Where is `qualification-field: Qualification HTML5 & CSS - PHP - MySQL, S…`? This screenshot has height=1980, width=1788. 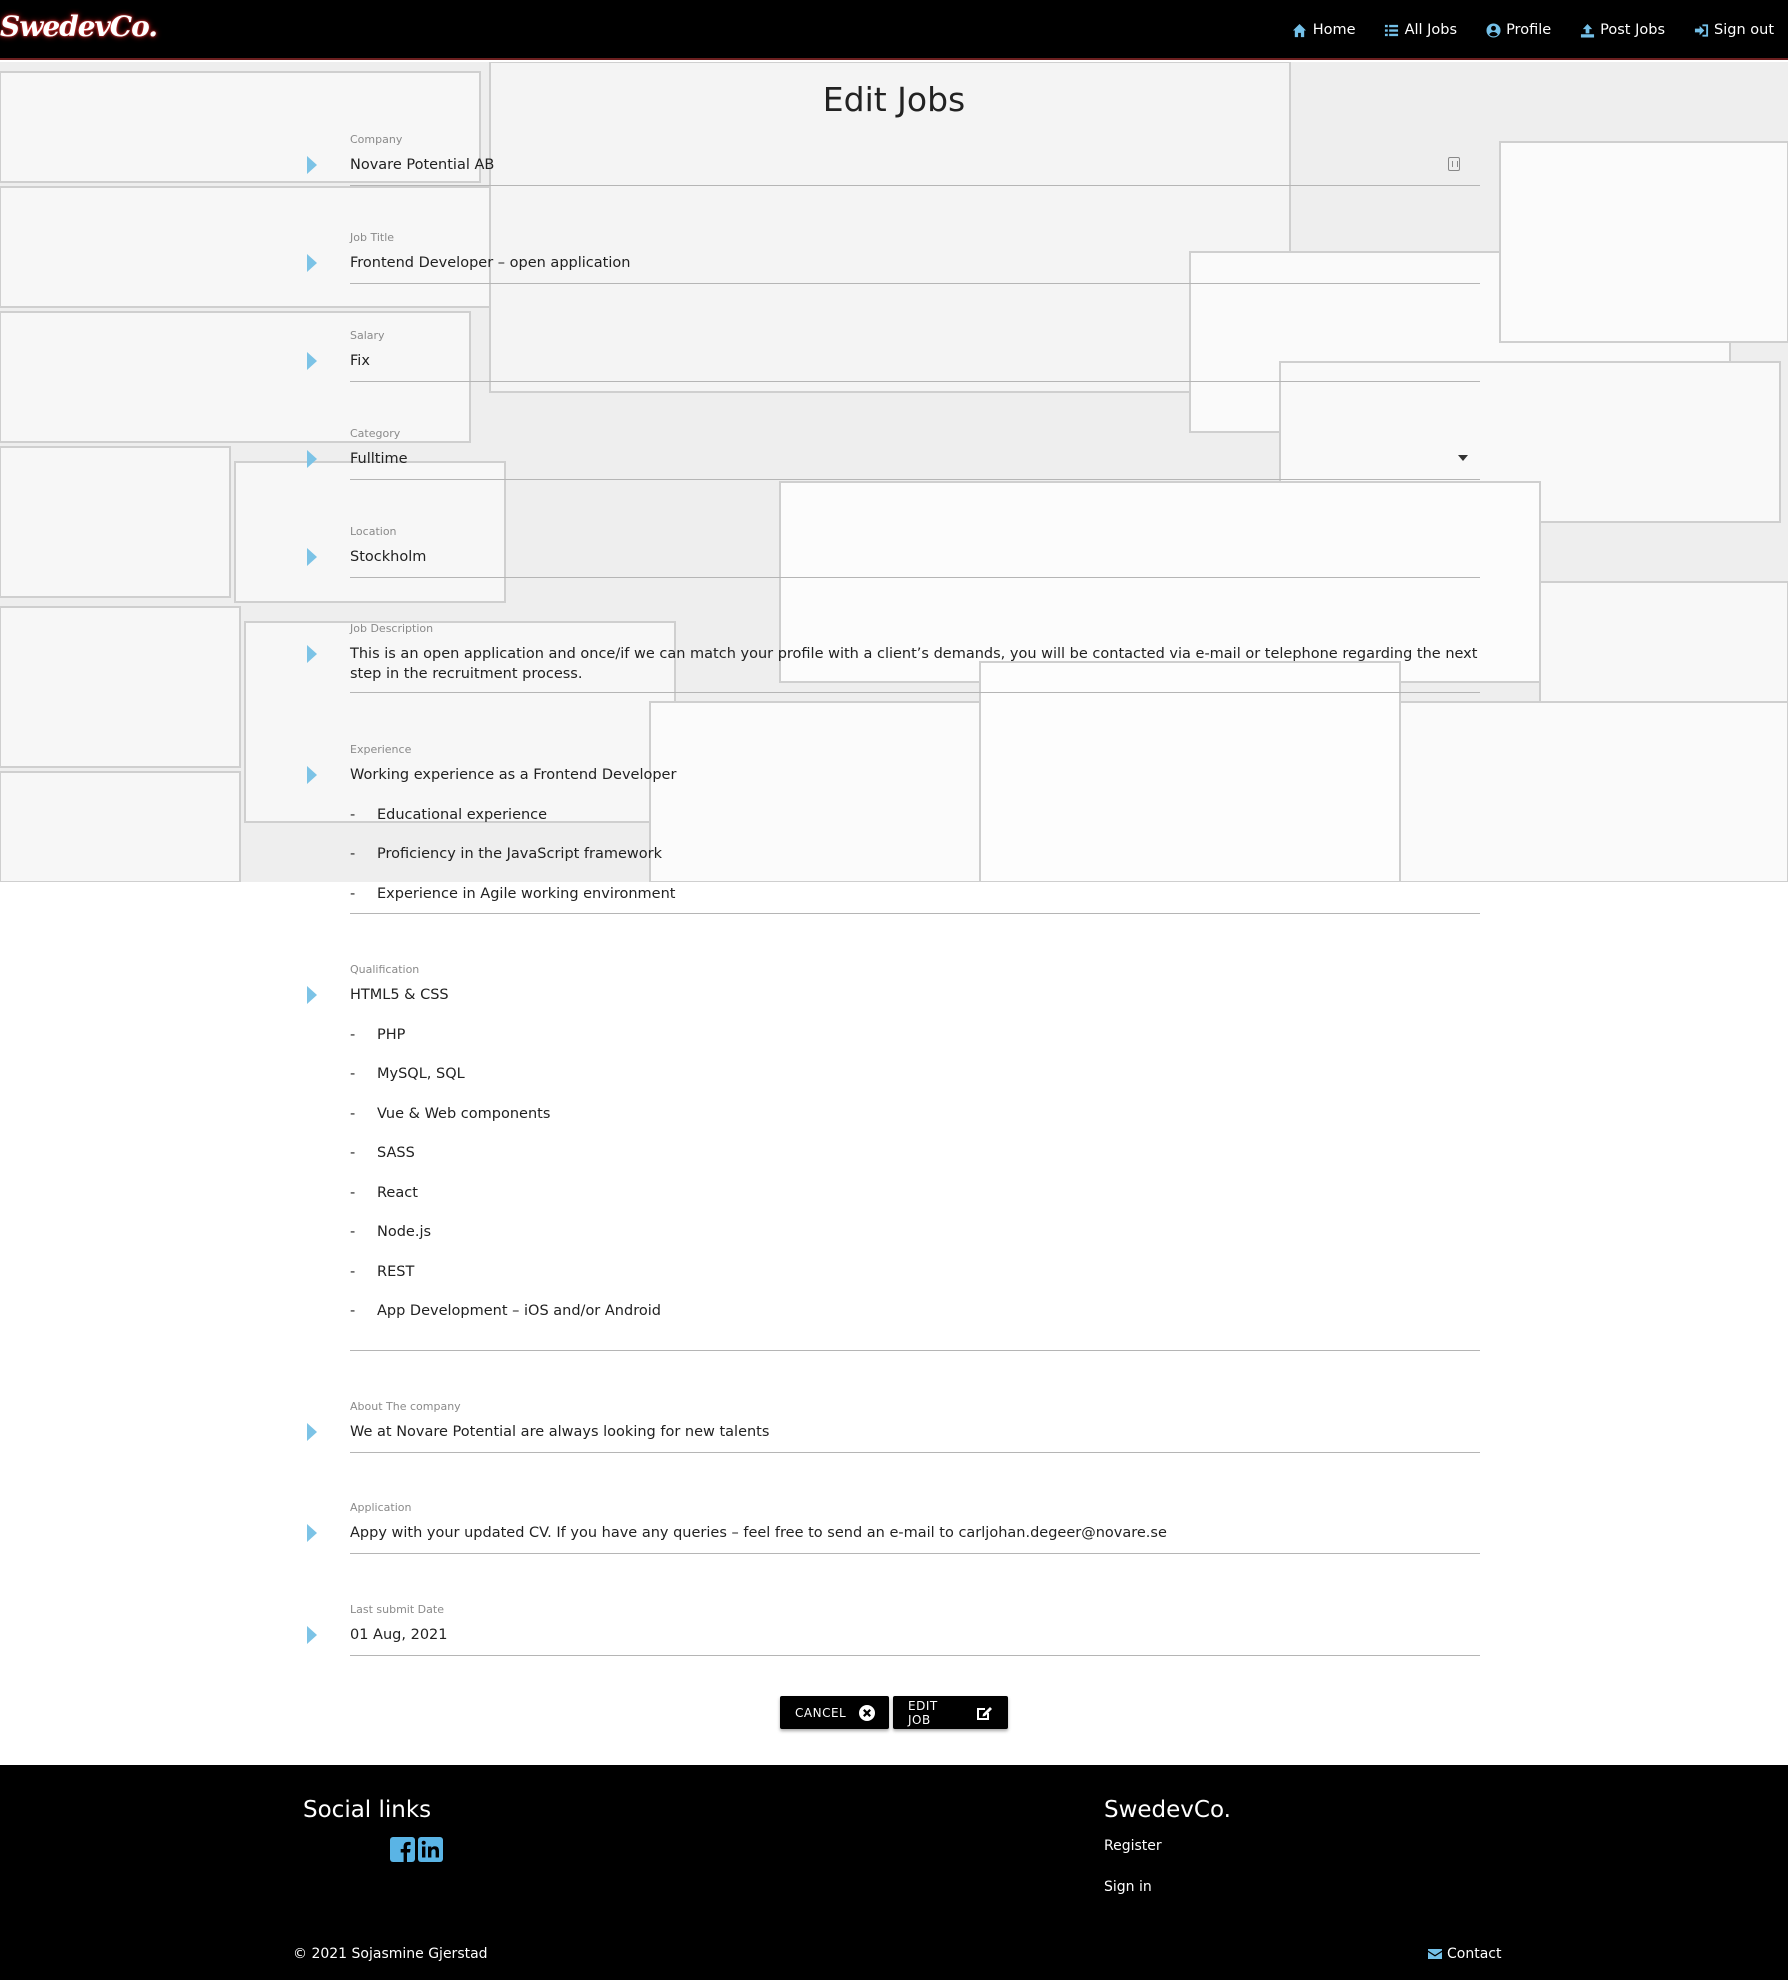 qualification-field: Qualification HTML5 & CSS - PHP - MySQL, S… is located at coordinates (890, 1157).